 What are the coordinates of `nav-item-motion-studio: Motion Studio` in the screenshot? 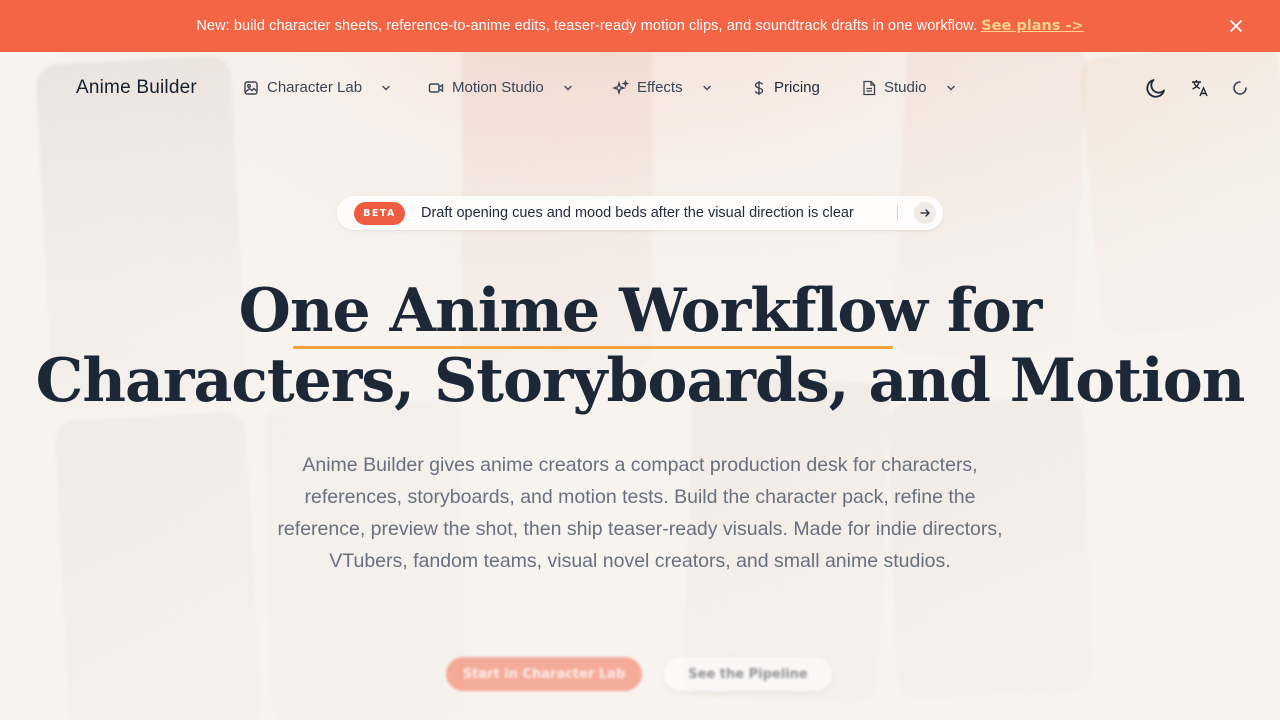 It's located at (501, 87).